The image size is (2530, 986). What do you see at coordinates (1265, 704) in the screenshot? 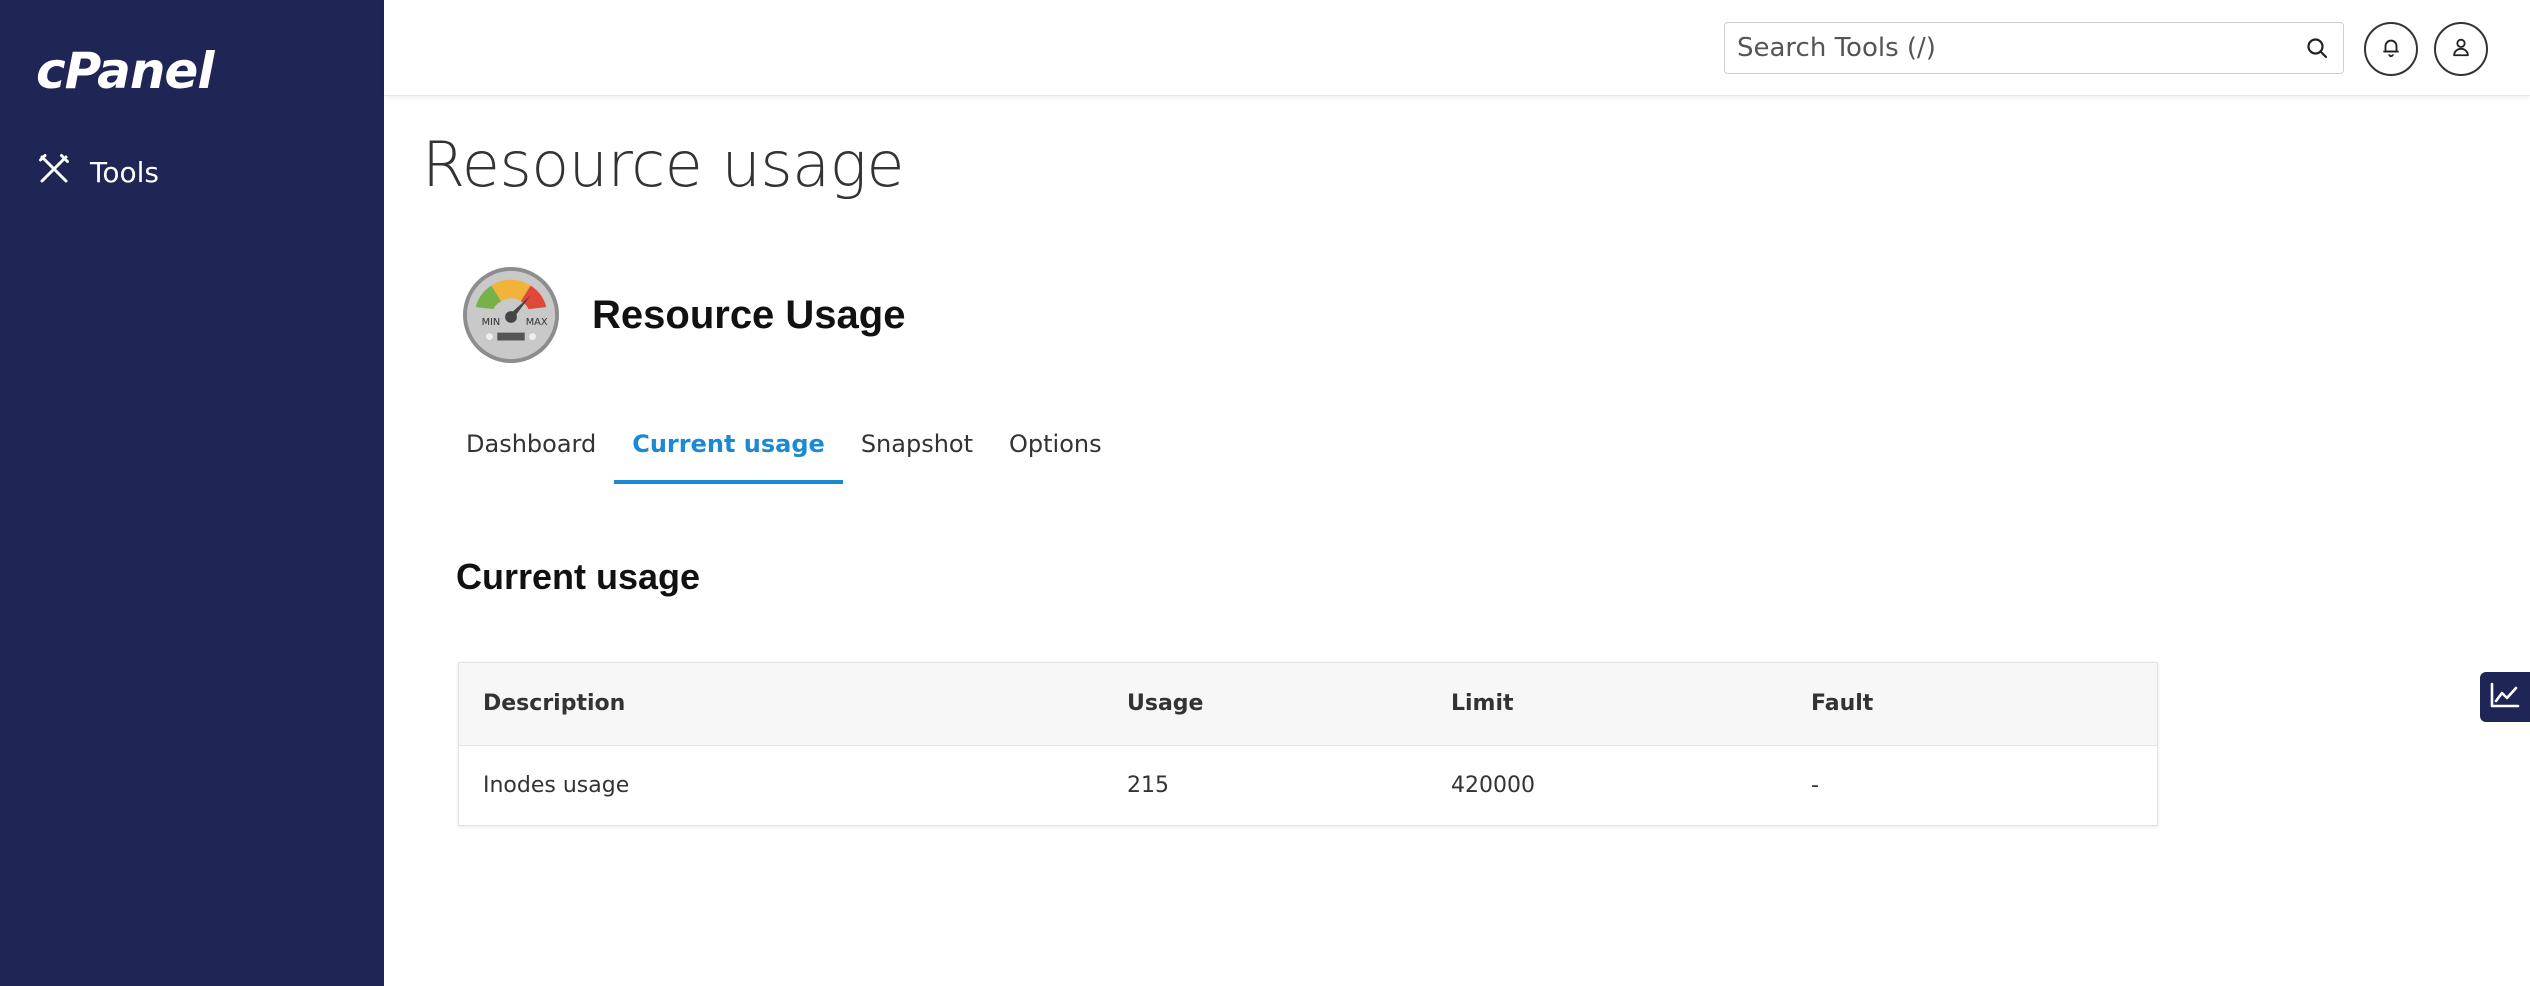
I see `column-header-usage: Usage` at bounding box center [1265, 704].